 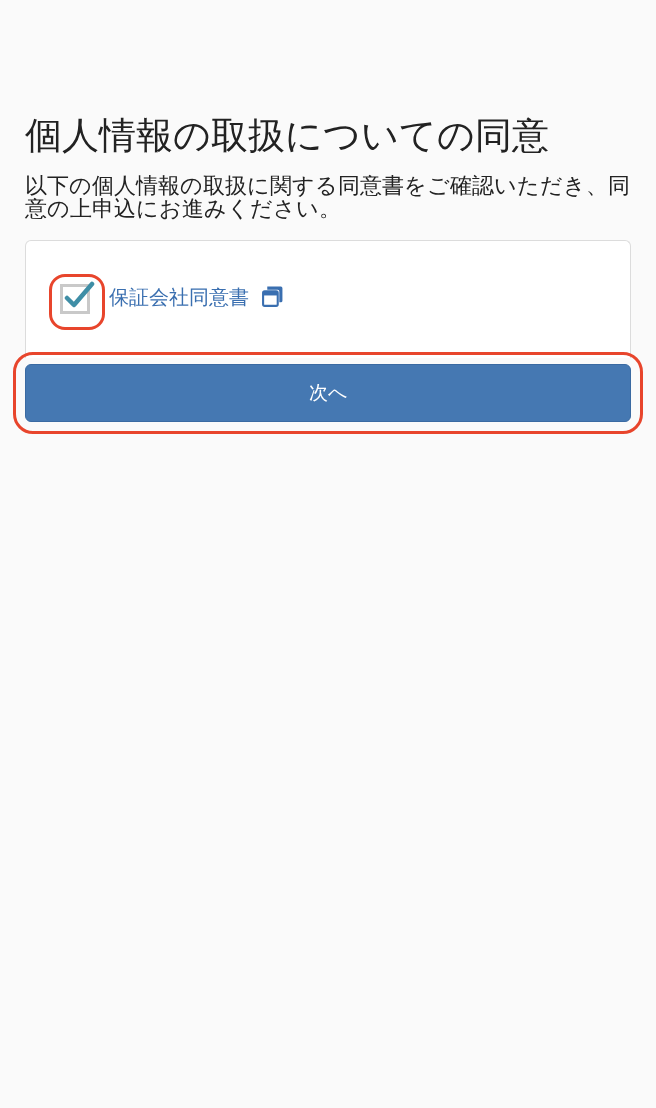 What do you see at coordinates (328, 393) in the screenshot?
I see `next-button: 次へ` at bounding box center [328, 393].